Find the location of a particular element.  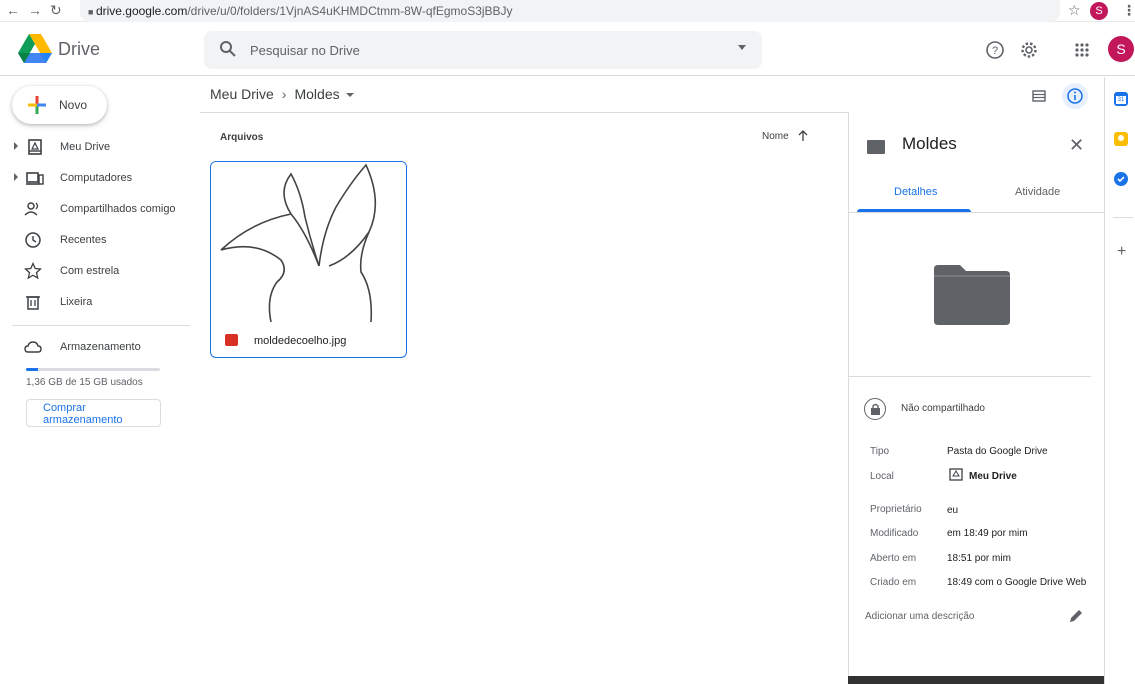

url-host: drive.google.com is located at coordinates (141, 11).